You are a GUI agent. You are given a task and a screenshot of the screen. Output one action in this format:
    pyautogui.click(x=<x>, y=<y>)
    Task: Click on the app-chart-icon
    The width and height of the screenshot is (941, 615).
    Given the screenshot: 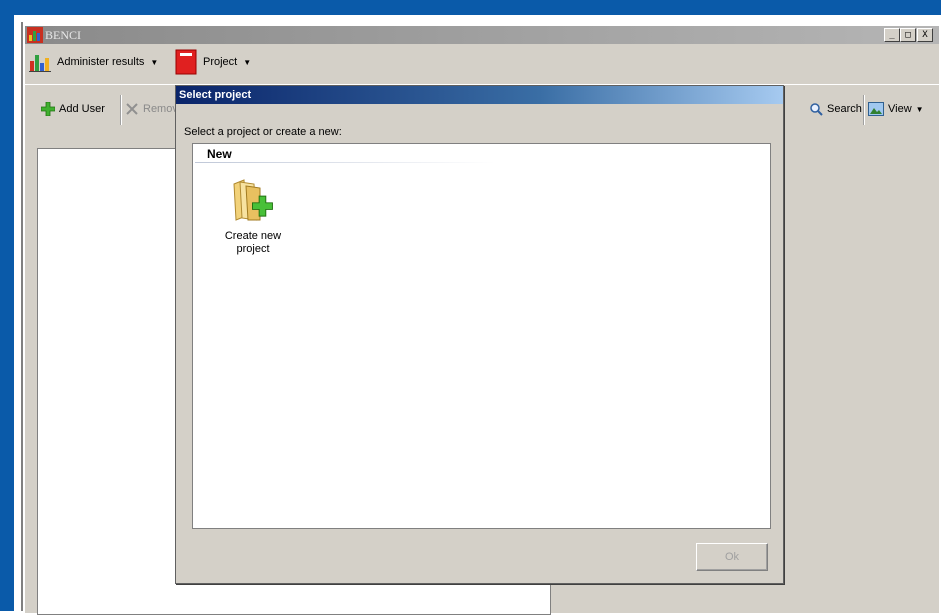 What is the action you would take?
    pyautogui.click(x=35, y=35)
    